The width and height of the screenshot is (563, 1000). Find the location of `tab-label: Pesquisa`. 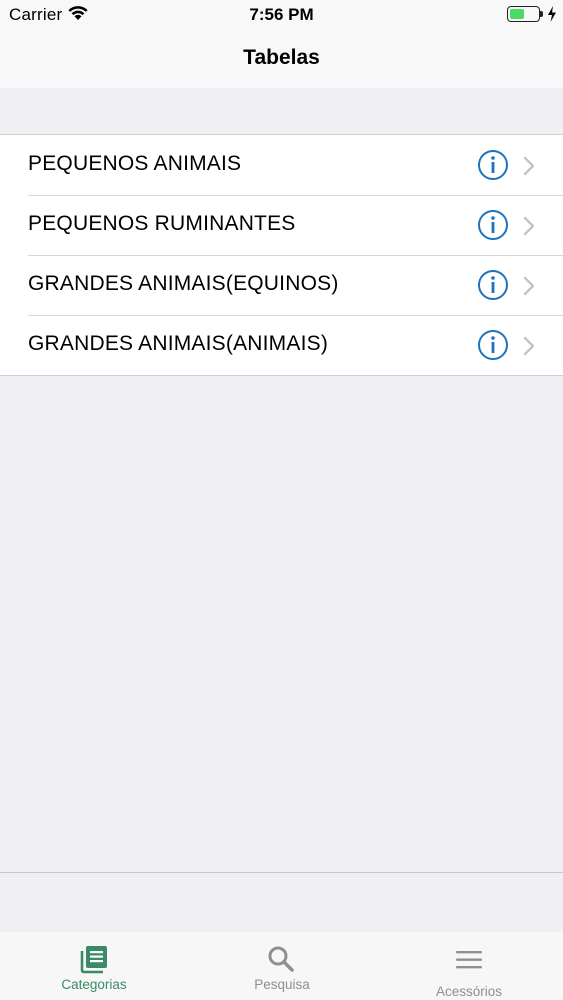

tab-label: Pesquisa is located at coordinates (282, 984).